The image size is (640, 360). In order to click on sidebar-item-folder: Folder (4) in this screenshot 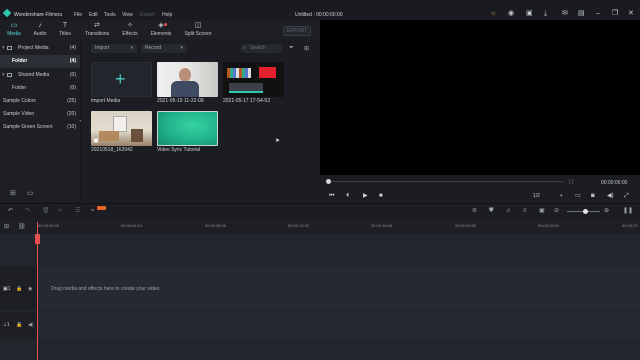, I will do `click(40, 61)`.